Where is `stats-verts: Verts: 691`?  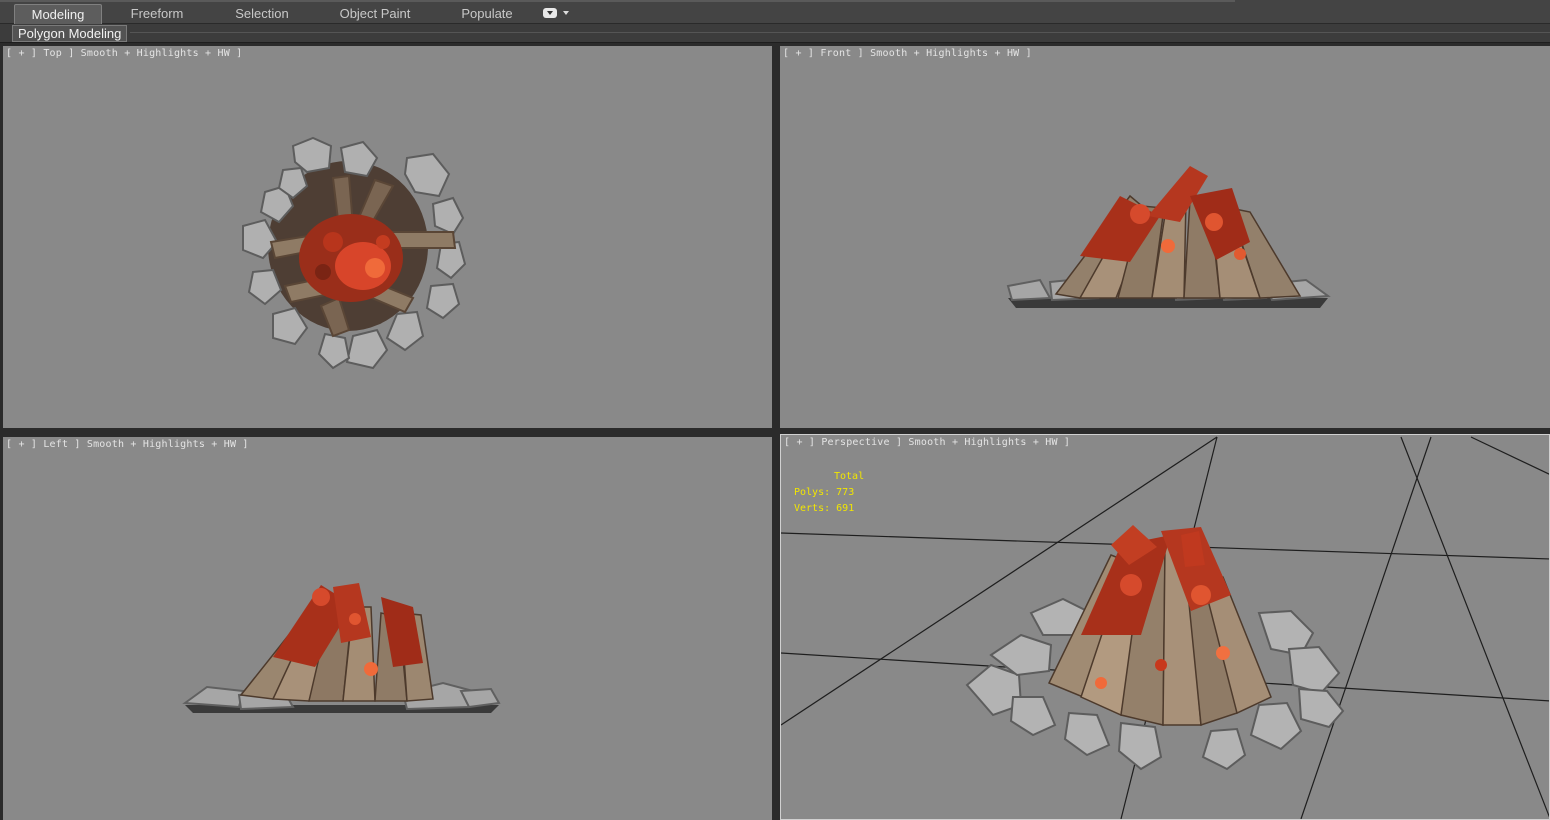 stats-verts: Verts: 691 is located at coordinates (824, 508).